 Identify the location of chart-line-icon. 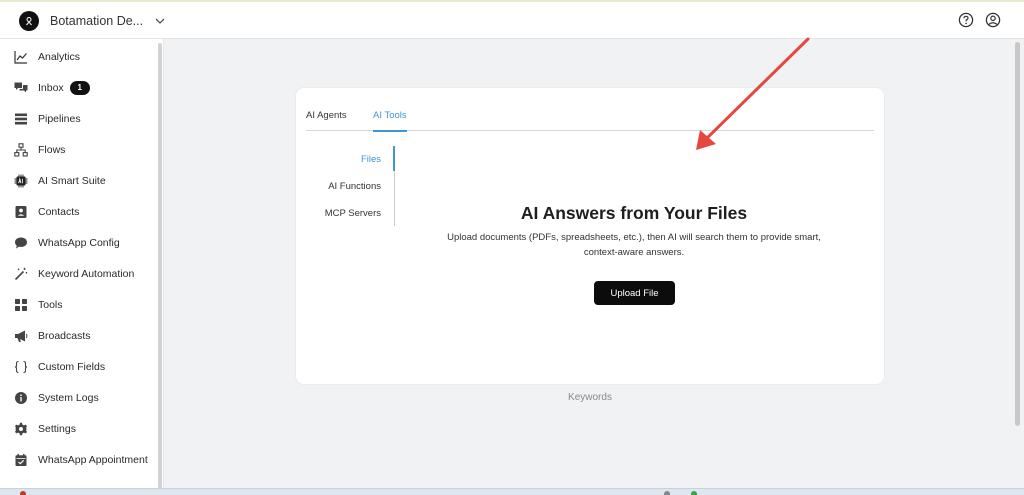
(21, 57).